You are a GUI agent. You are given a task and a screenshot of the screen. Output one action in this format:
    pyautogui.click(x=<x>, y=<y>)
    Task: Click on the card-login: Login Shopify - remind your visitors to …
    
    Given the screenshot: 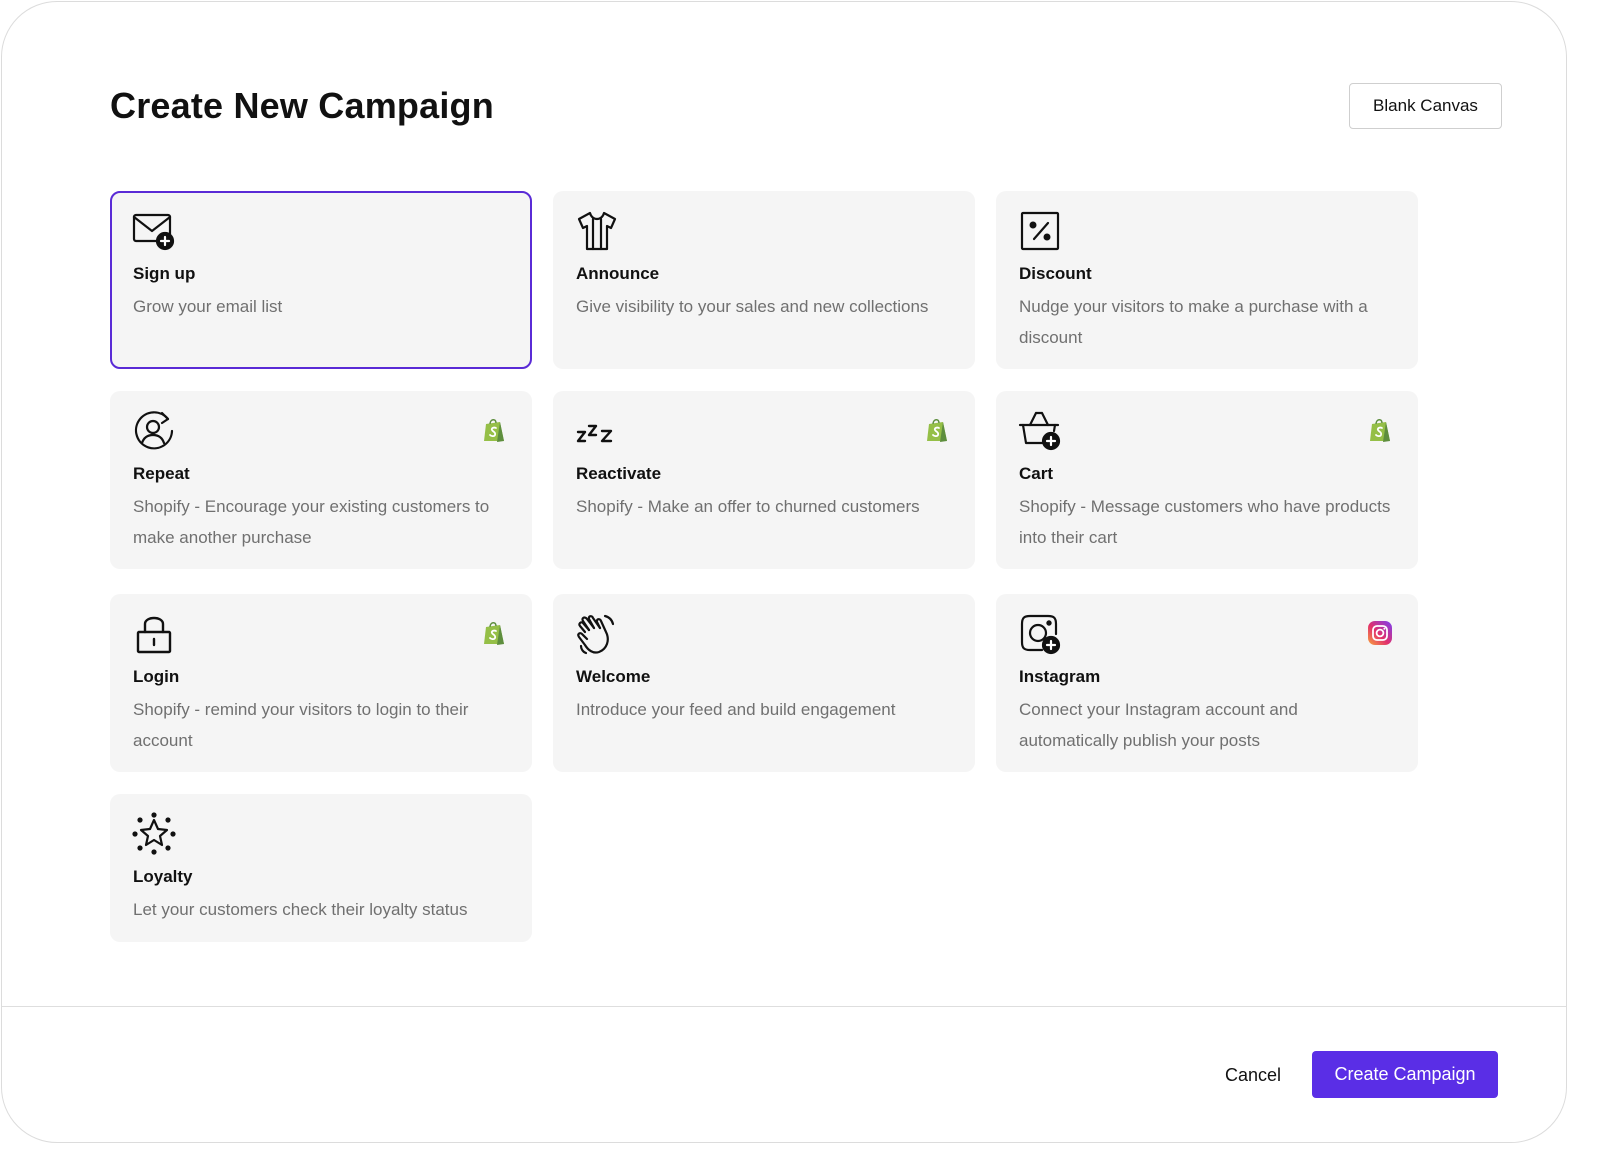 What is the action you would take?
    pyautogui.click(x=321, y=683)
    